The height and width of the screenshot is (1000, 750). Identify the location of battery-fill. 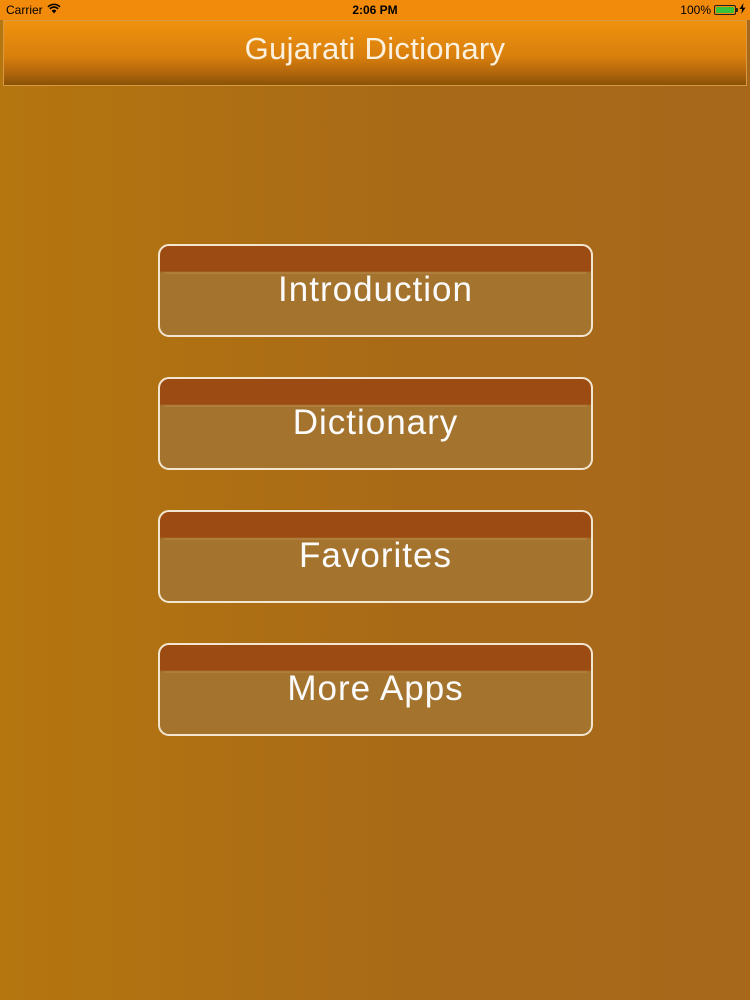
(725, 10).